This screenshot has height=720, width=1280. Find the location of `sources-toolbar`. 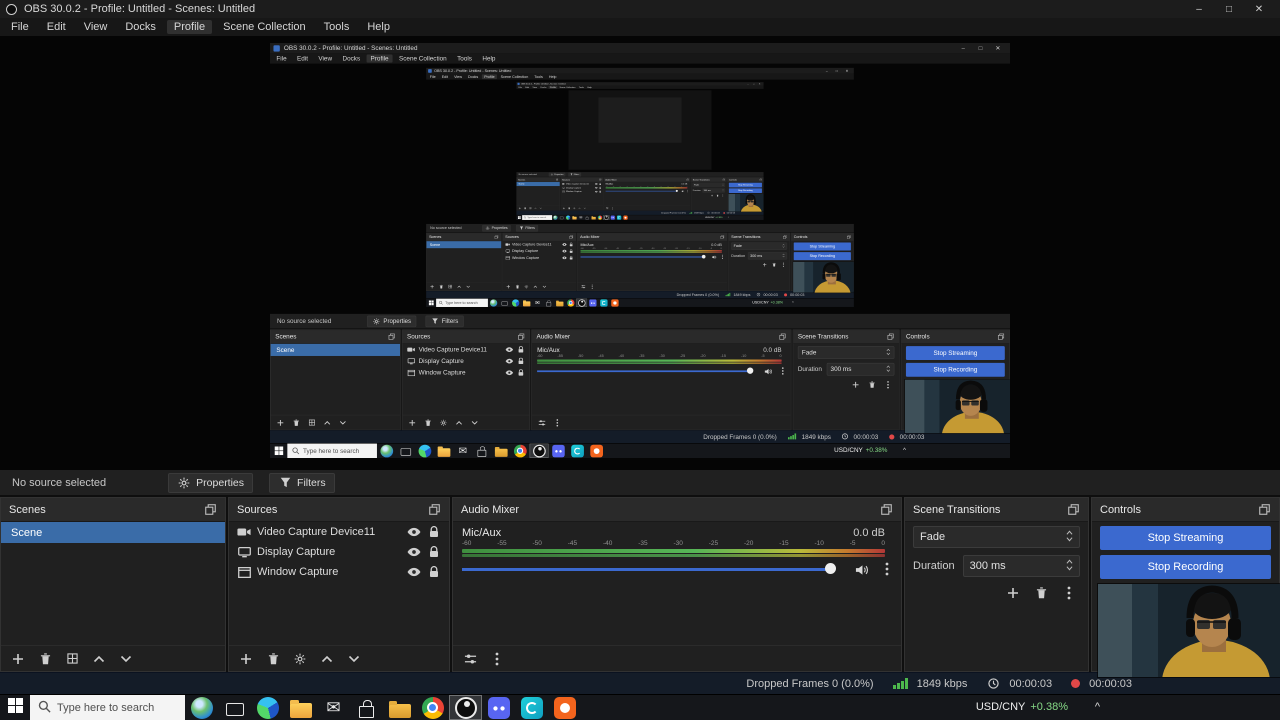

sources-toolbar is located at coordinates (339, 658).